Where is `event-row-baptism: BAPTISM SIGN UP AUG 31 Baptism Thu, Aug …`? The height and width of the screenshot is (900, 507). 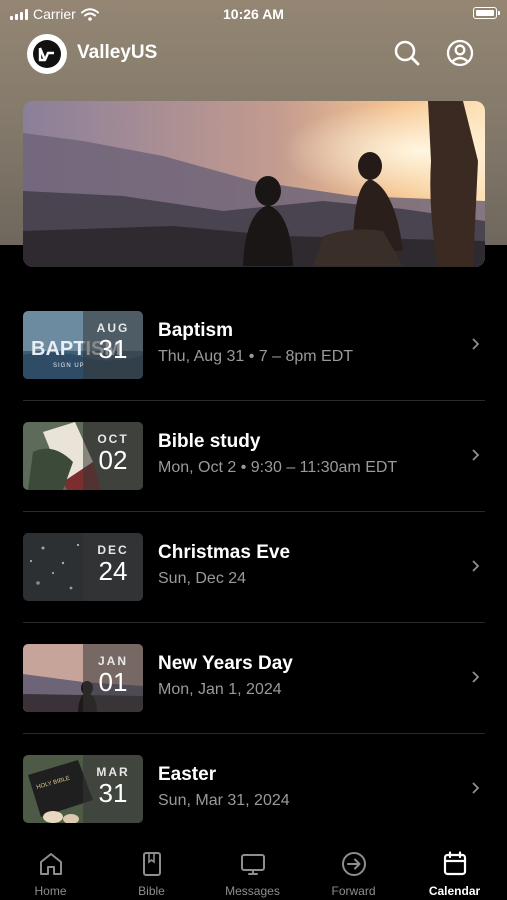
event-row-baptism: BAPTISM SIGN UP AUG 31 Baptism Thu, Aug … is located at coordinates (254, 345).